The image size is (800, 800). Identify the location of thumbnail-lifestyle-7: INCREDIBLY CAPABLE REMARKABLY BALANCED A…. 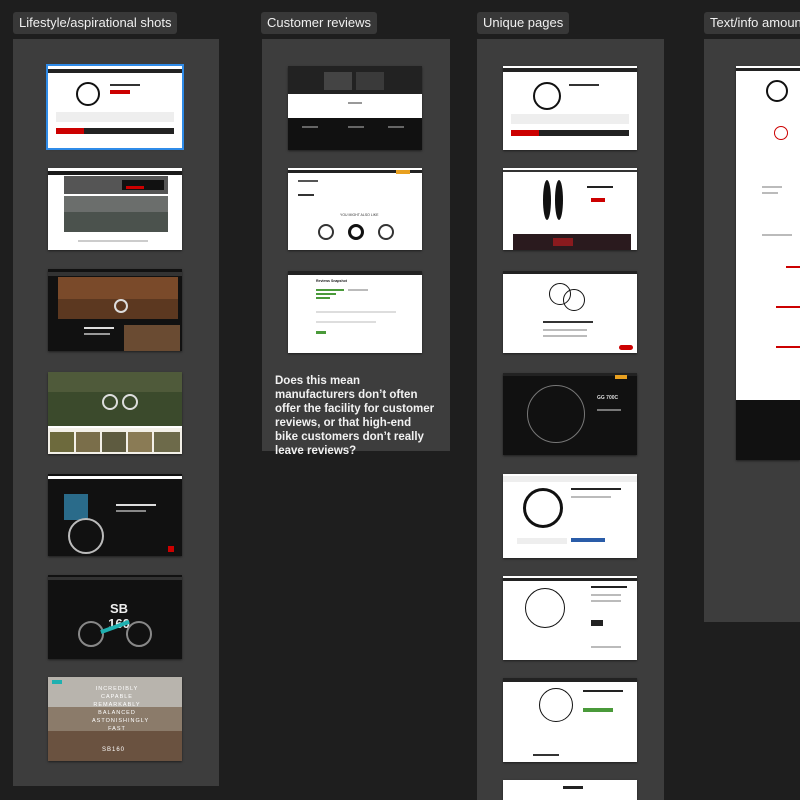
(115, 719).